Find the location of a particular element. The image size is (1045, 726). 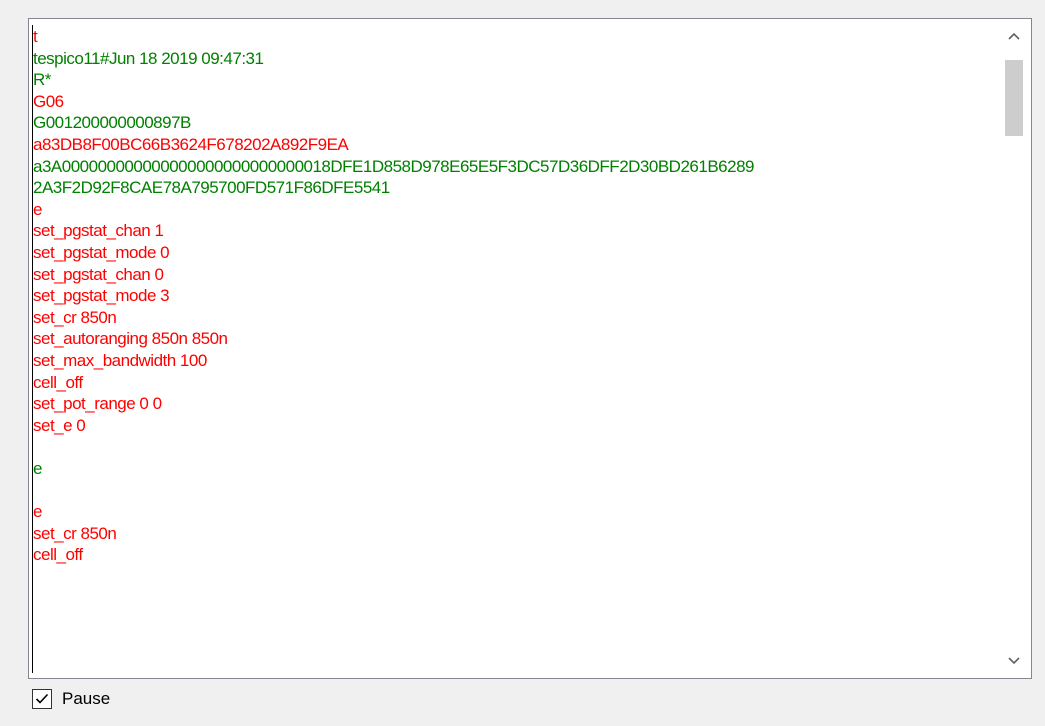

text-caret is located at coordinates (32, 349).